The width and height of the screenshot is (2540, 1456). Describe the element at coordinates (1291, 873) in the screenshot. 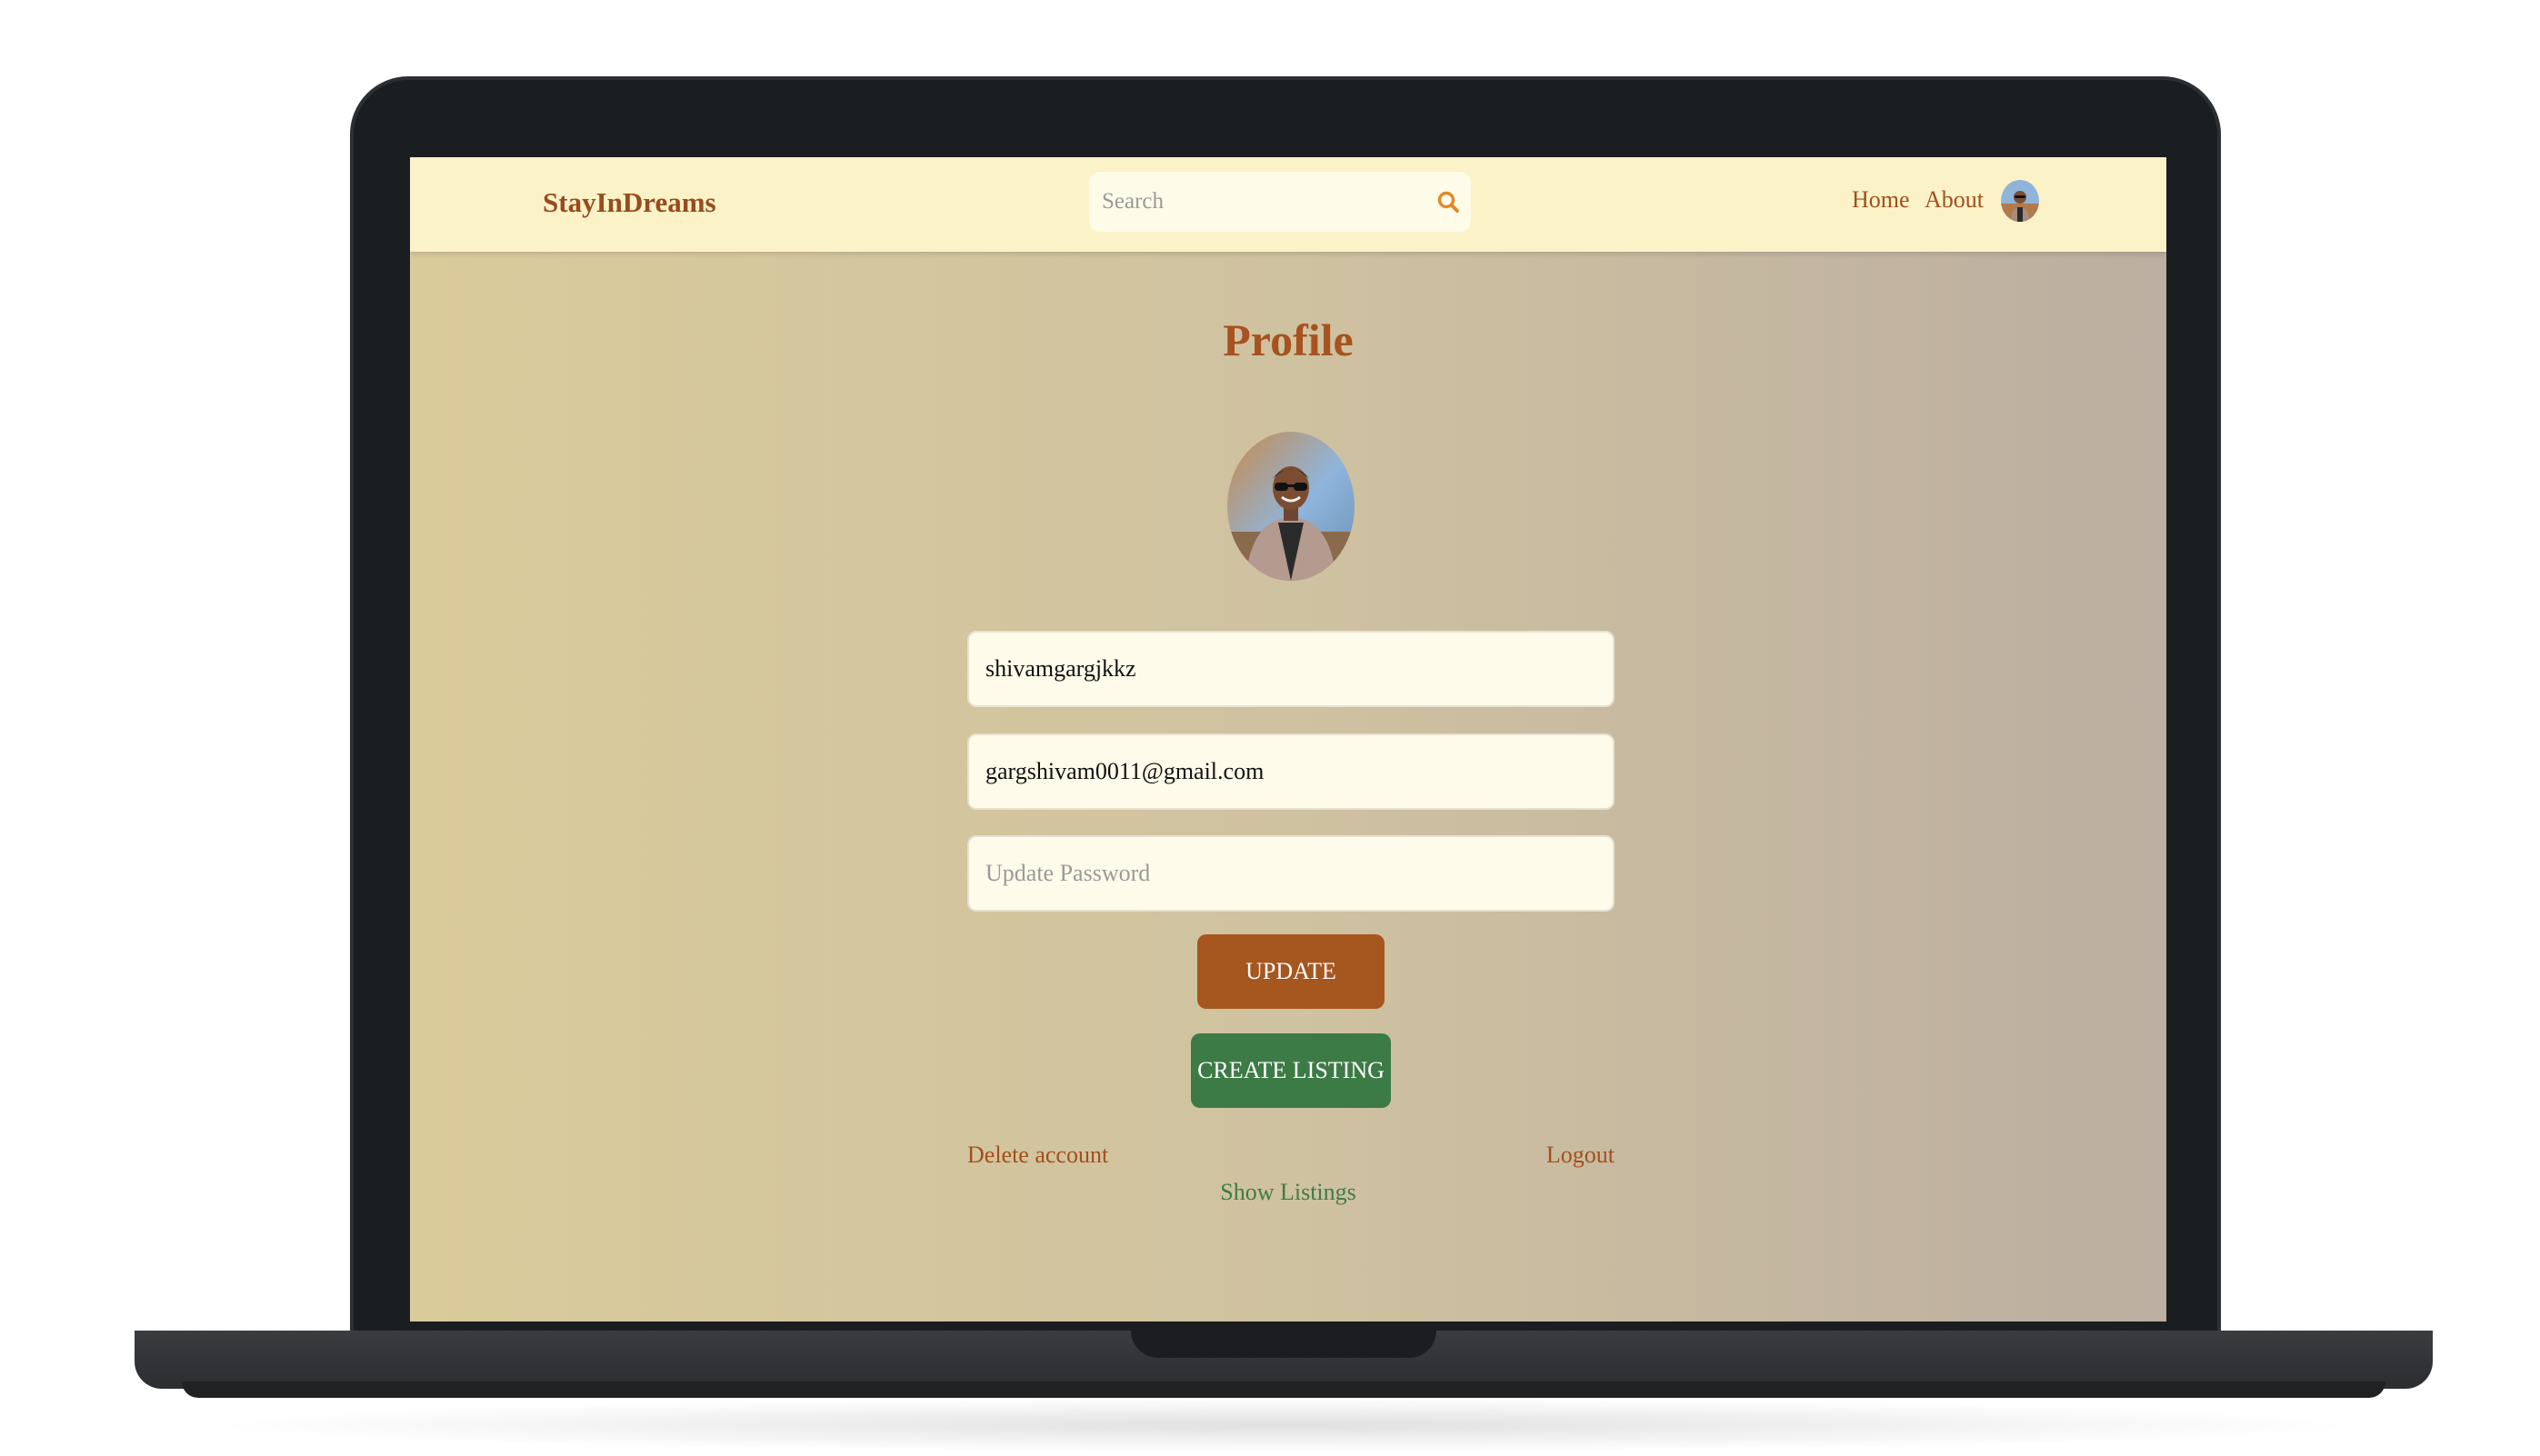

I see `password-field` at that location.